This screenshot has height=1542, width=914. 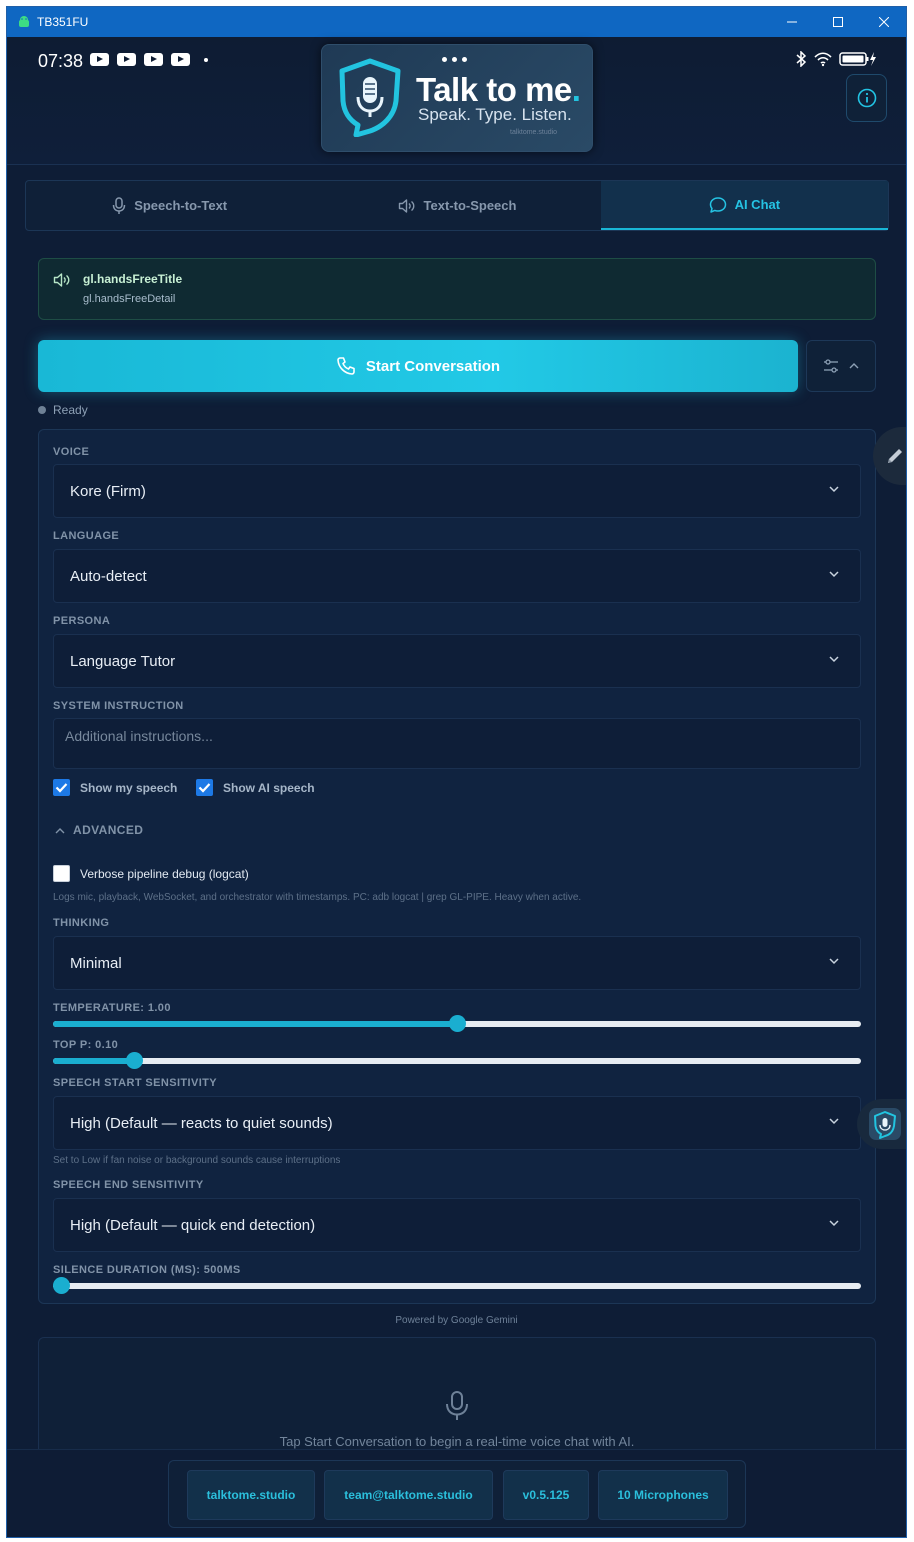 What do you see at coordinates (86, 536) in the screenshot?
I see `language-label: LANGUAGE` at bounding box center [86, 536].